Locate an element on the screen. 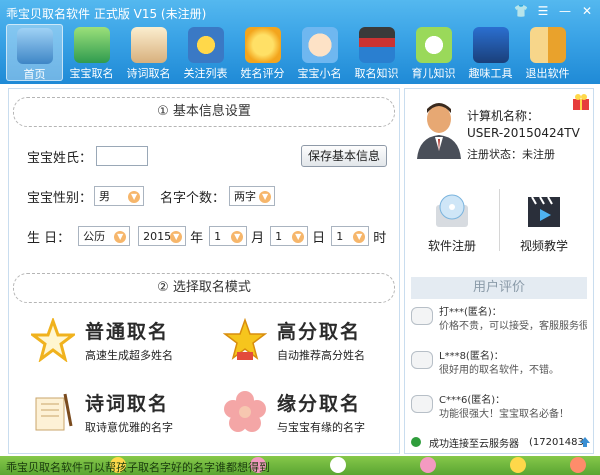 This screenshot has width=600, height=475. mode-high-score-text: 高分取名 自动推荐高分姓名 is located at coordinates (321, 340).